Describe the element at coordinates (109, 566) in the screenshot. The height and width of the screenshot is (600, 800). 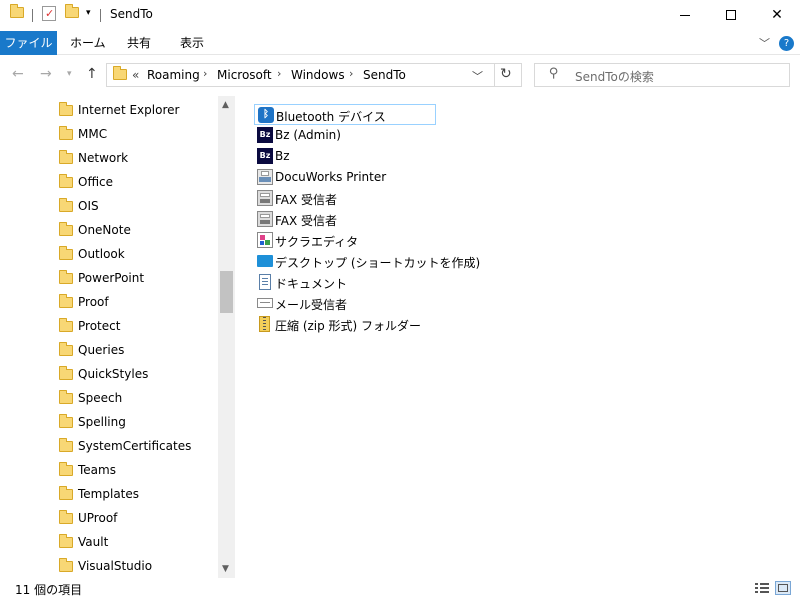
I see `nav-item: VisualStudio` at that location.